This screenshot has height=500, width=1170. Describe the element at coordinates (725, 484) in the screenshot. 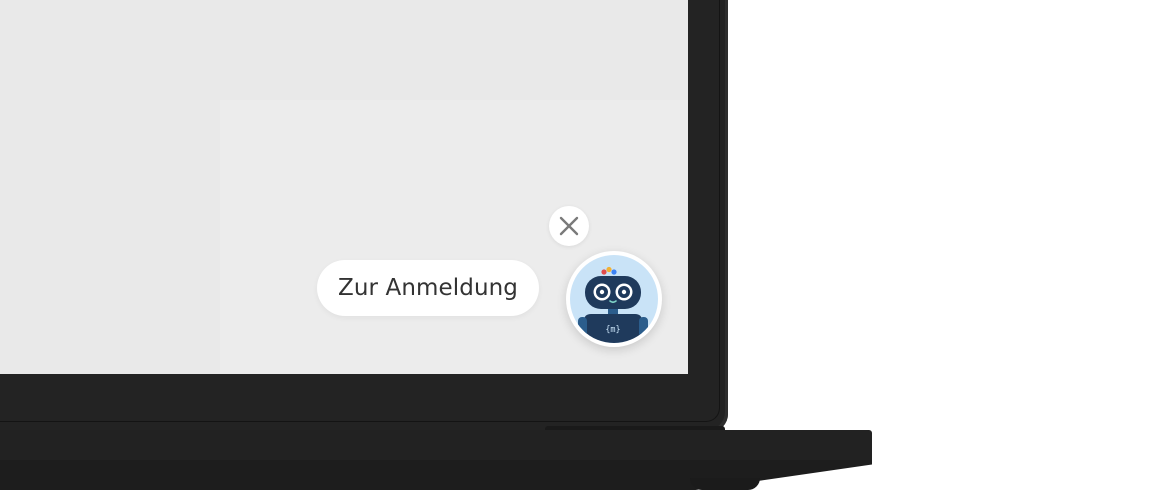

I see `laptop-foot` at that location.